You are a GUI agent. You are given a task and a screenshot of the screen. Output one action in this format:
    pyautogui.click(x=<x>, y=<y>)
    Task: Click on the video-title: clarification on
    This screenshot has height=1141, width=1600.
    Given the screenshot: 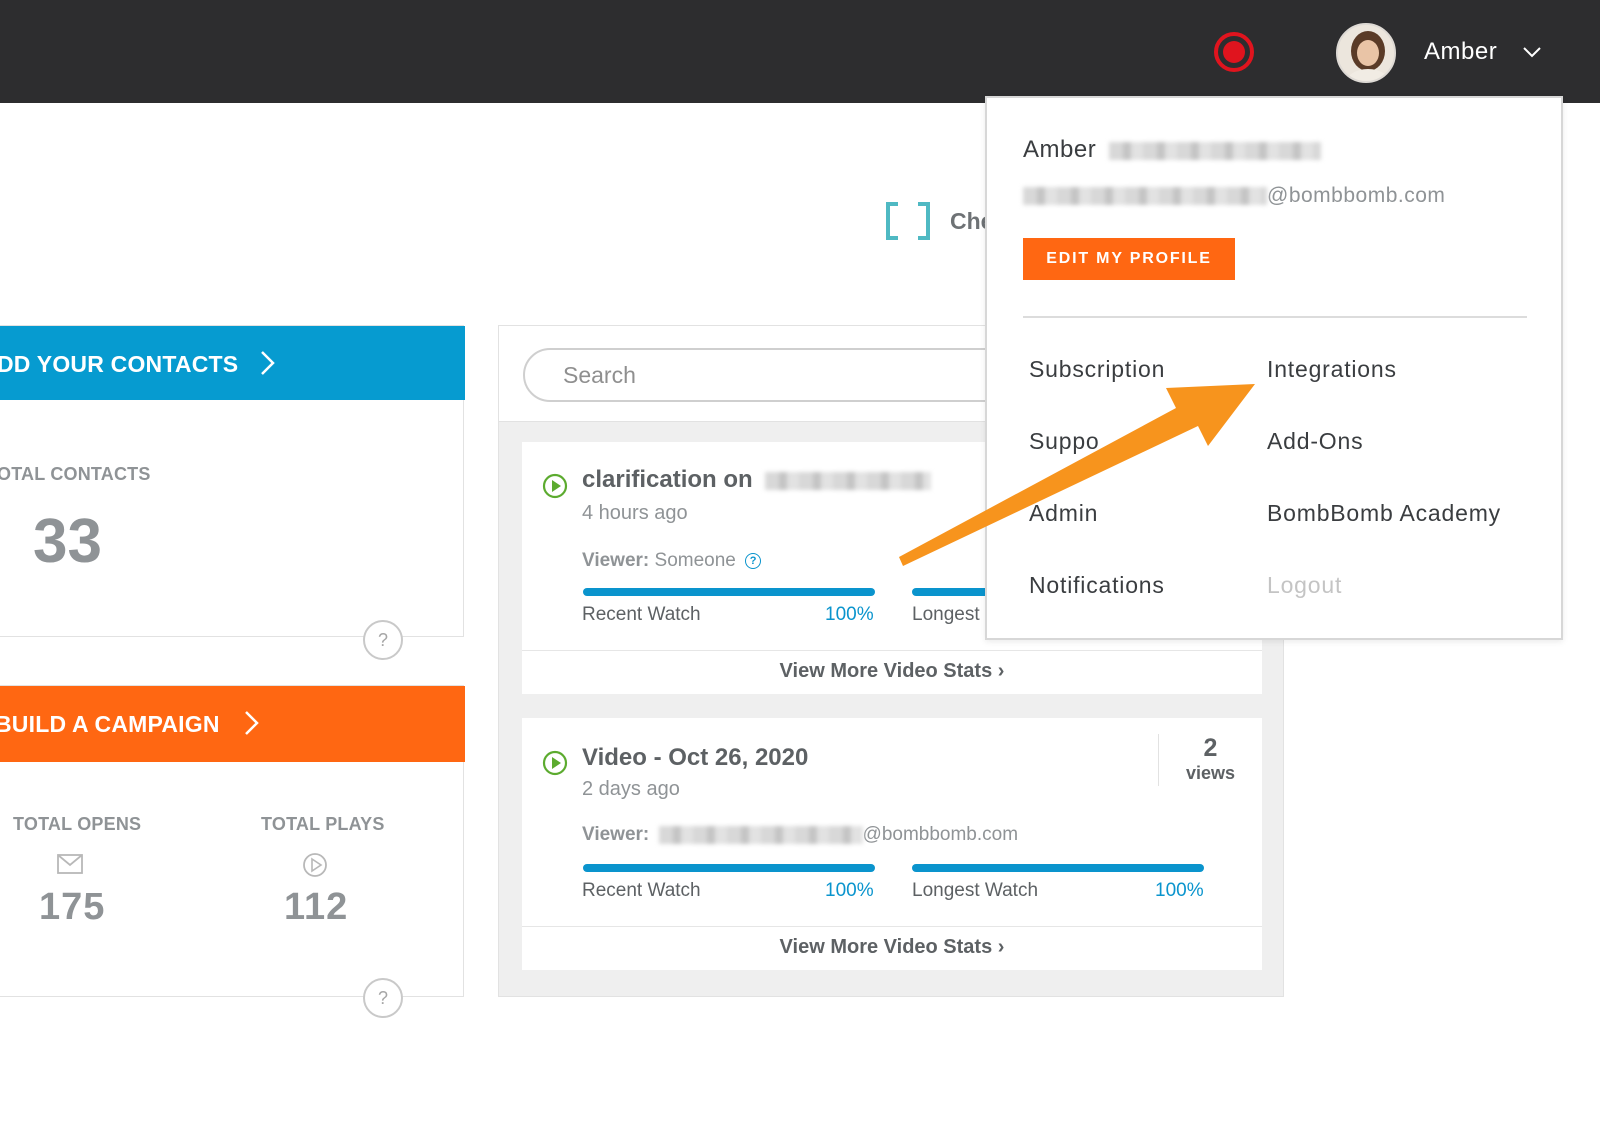 What is the action you would take?
    pyautogui.click(x=757, y=480)
    